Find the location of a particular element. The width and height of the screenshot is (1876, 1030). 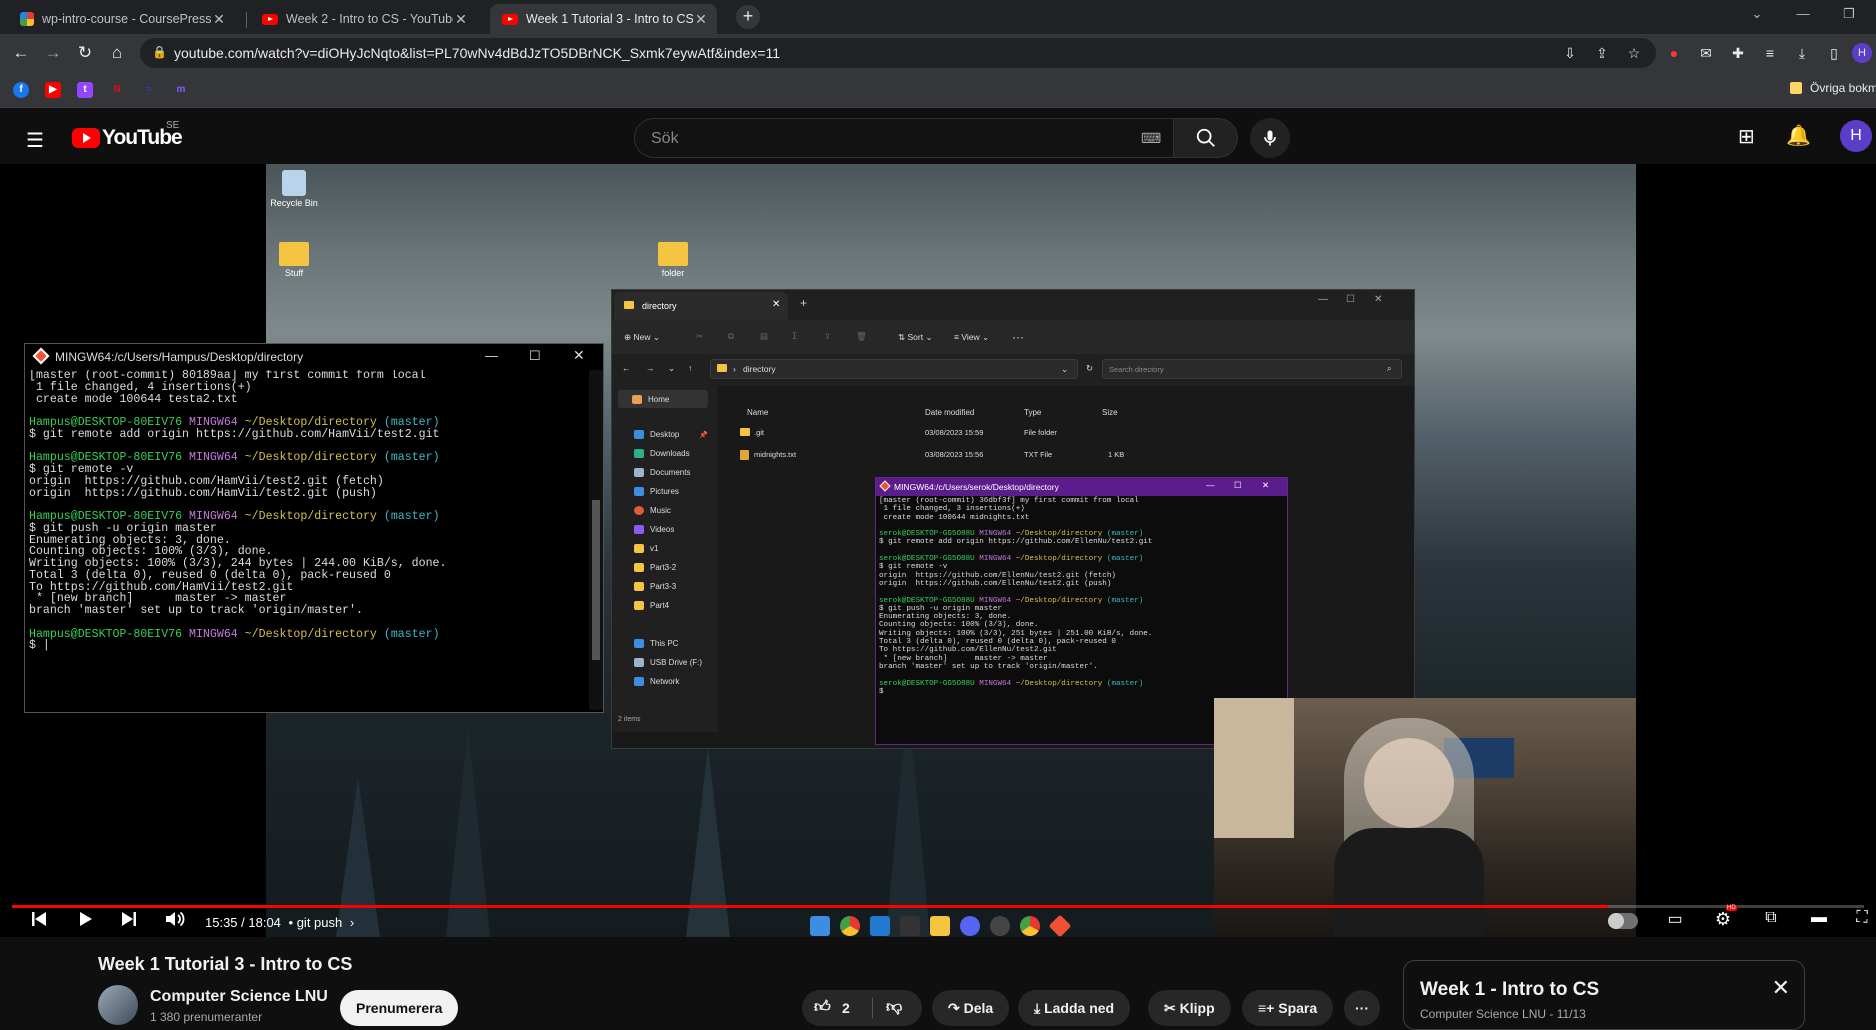

view-menu-button: ≡ View ⌄ is located at coordinates (971, 337).